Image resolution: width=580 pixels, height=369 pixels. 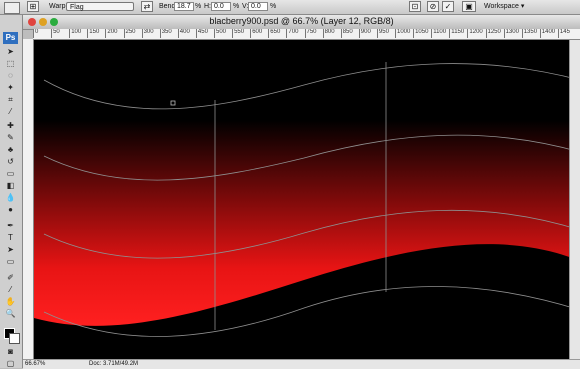 I want to click on ruler-tick-label: 800, so click(x=328, y=33).